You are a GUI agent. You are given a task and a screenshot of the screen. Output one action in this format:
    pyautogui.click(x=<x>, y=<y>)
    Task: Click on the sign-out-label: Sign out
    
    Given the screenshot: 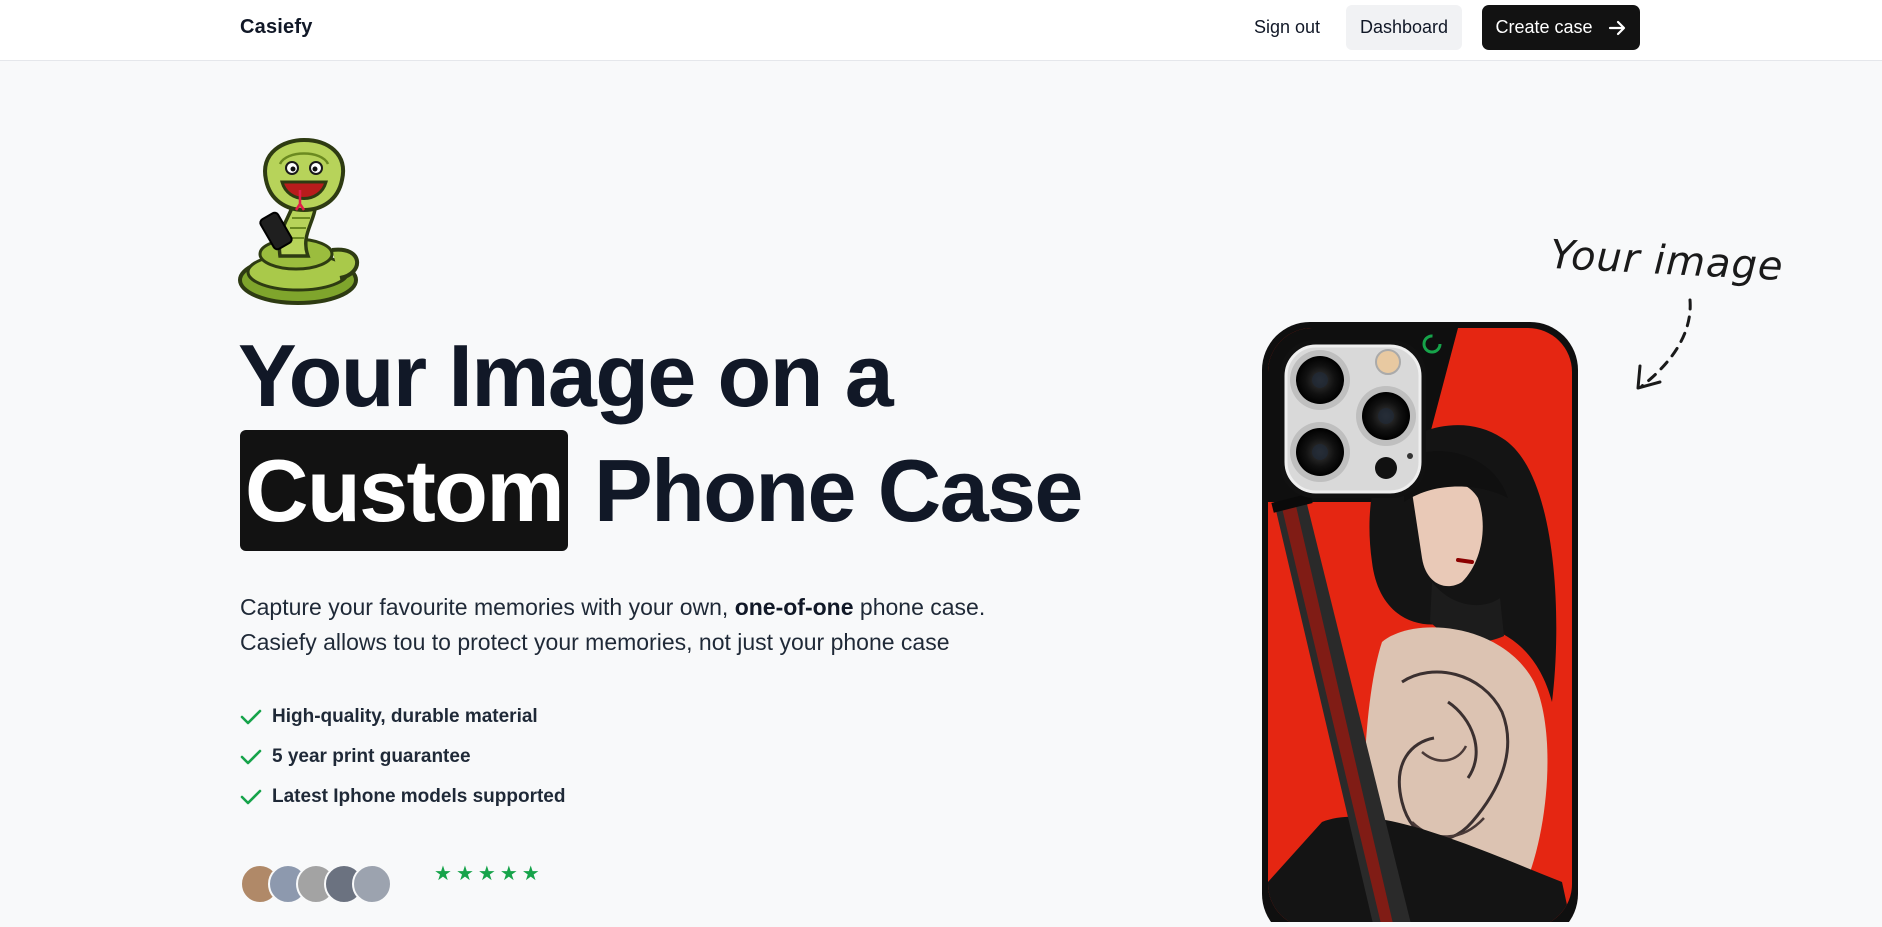 What is the action you would take?
    pyautogui.click(x=1287, y=27)
    